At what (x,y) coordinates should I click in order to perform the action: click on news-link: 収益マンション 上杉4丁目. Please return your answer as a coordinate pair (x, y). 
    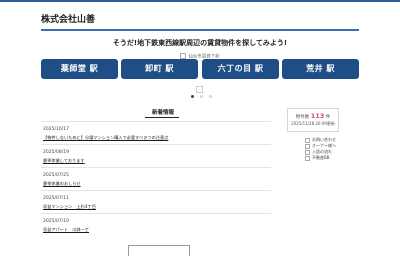
    Looking at the image, I should click on (69, 207).